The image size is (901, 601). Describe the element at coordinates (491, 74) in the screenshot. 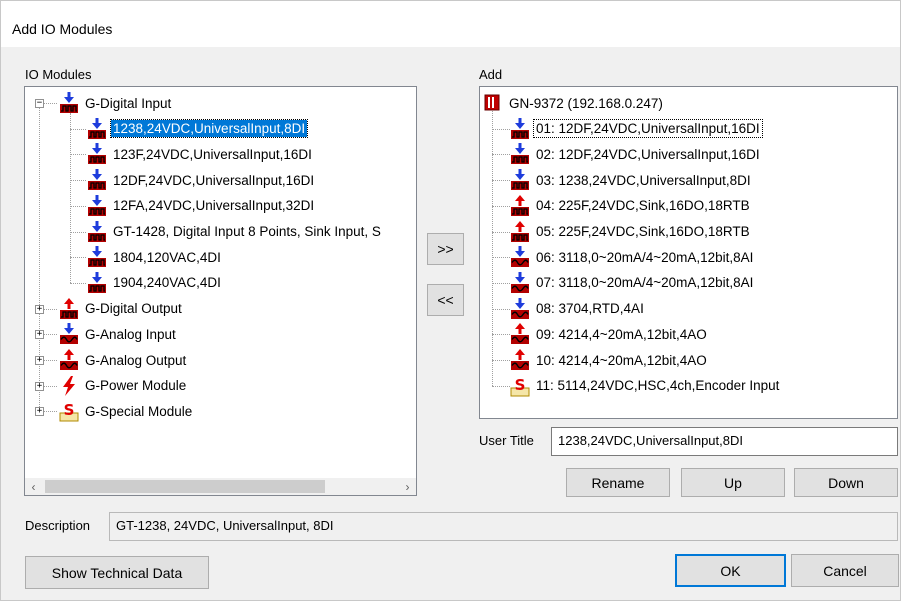

I see `add-label: Add` at that location.